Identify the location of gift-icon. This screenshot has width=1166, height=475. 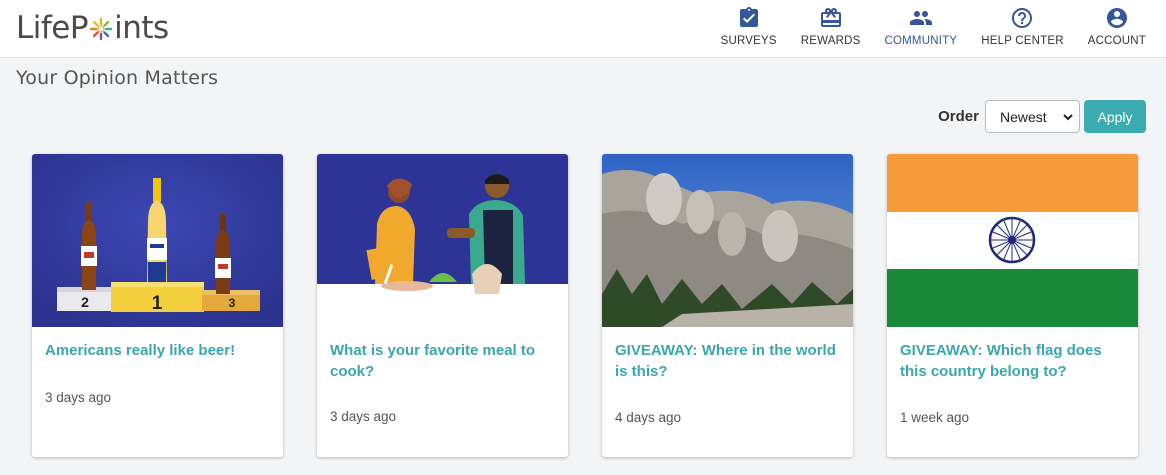
(830, 17).